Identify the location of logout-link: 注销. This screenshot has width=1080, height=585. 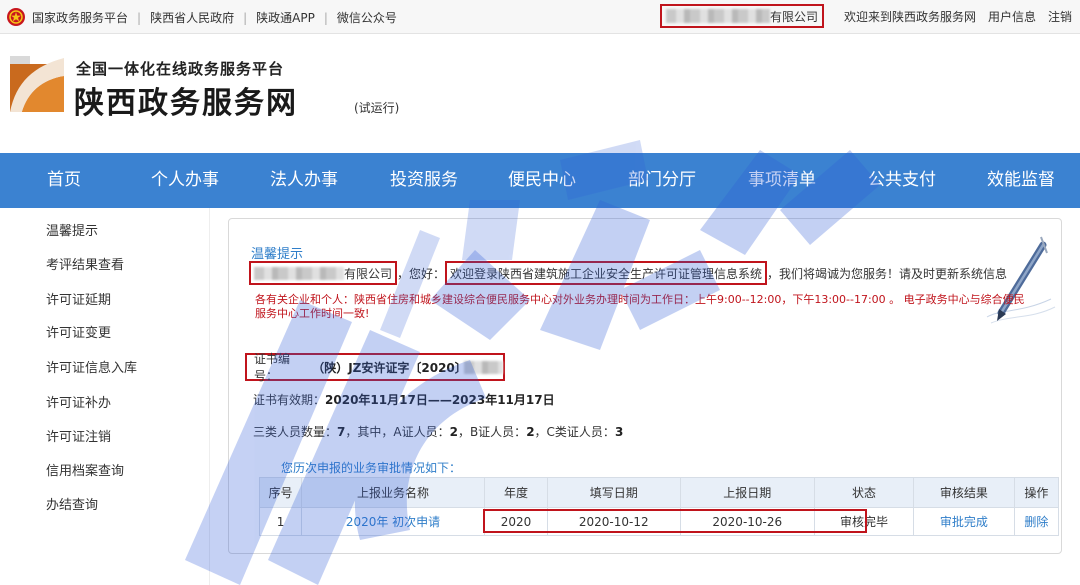
(1060, 16).